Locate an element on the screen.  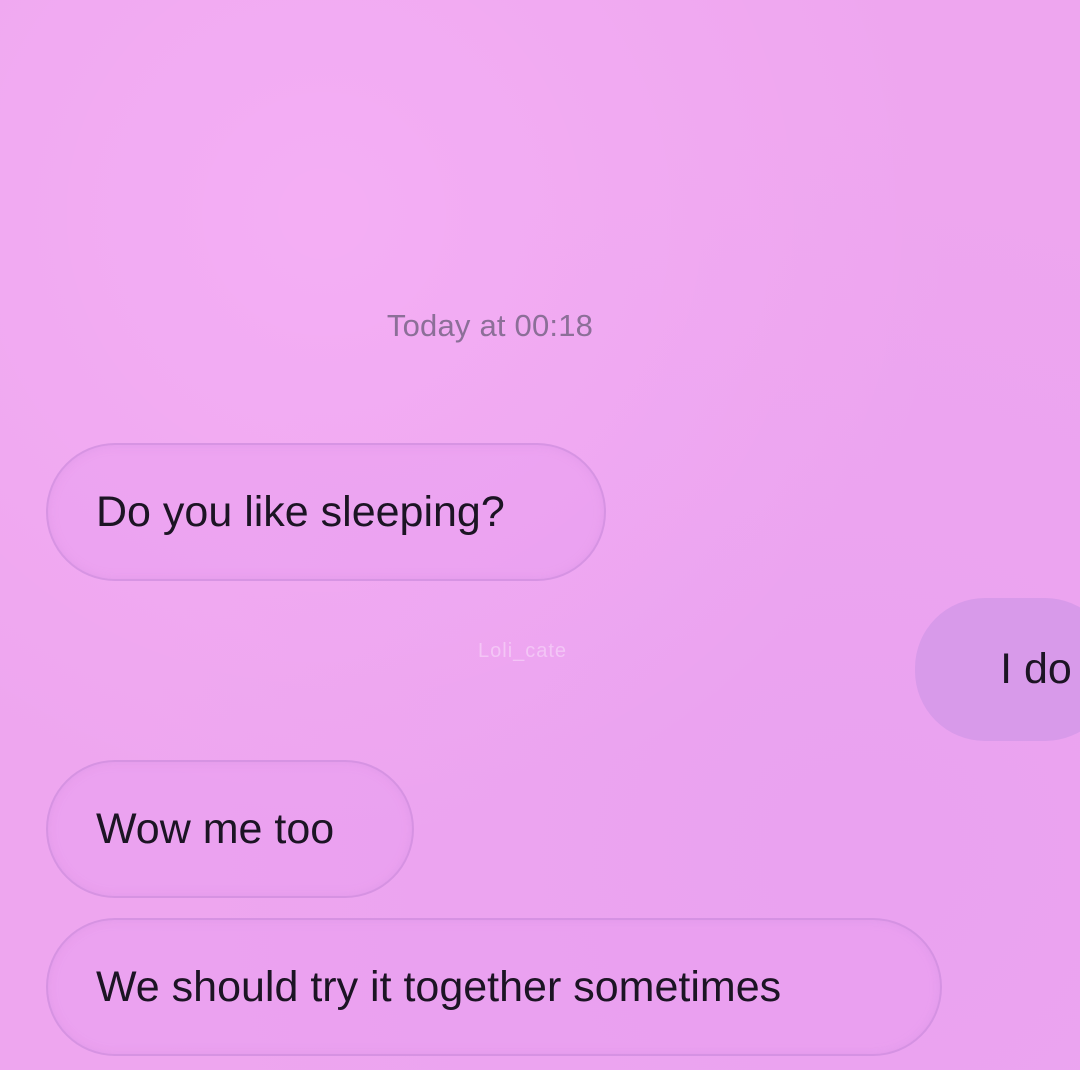
received-message-bubble: Wow me too is located at coordinates (230, 829).